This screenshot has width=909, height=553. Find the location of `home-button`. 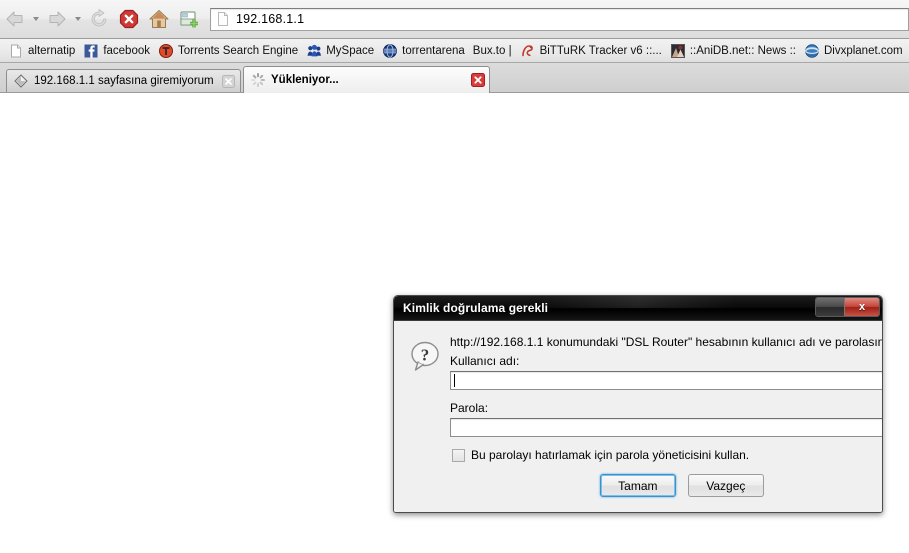

home-button is located at coordinates (159, 19).